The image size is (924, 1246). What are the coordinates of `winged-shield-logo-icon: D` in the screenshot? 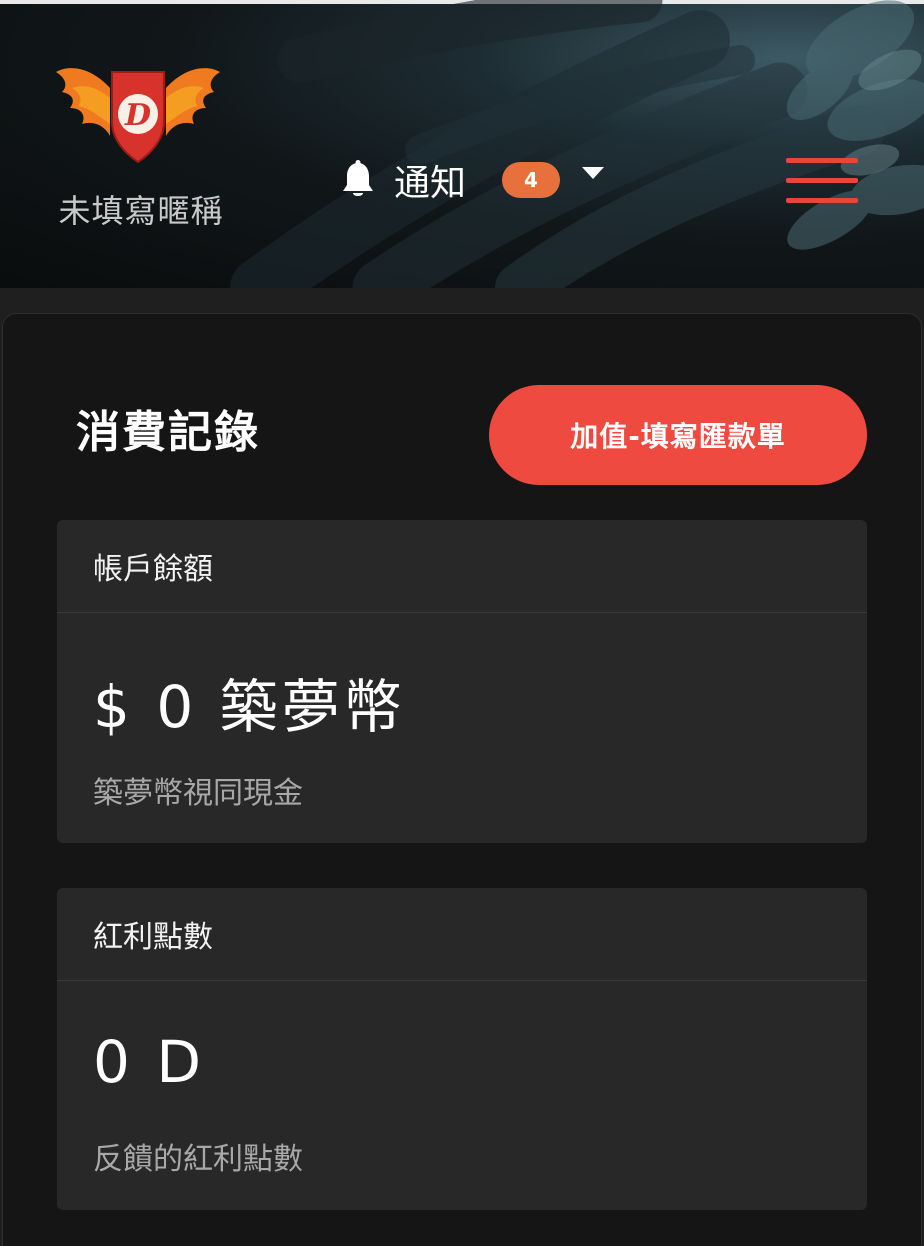 It's located at (138, 112).